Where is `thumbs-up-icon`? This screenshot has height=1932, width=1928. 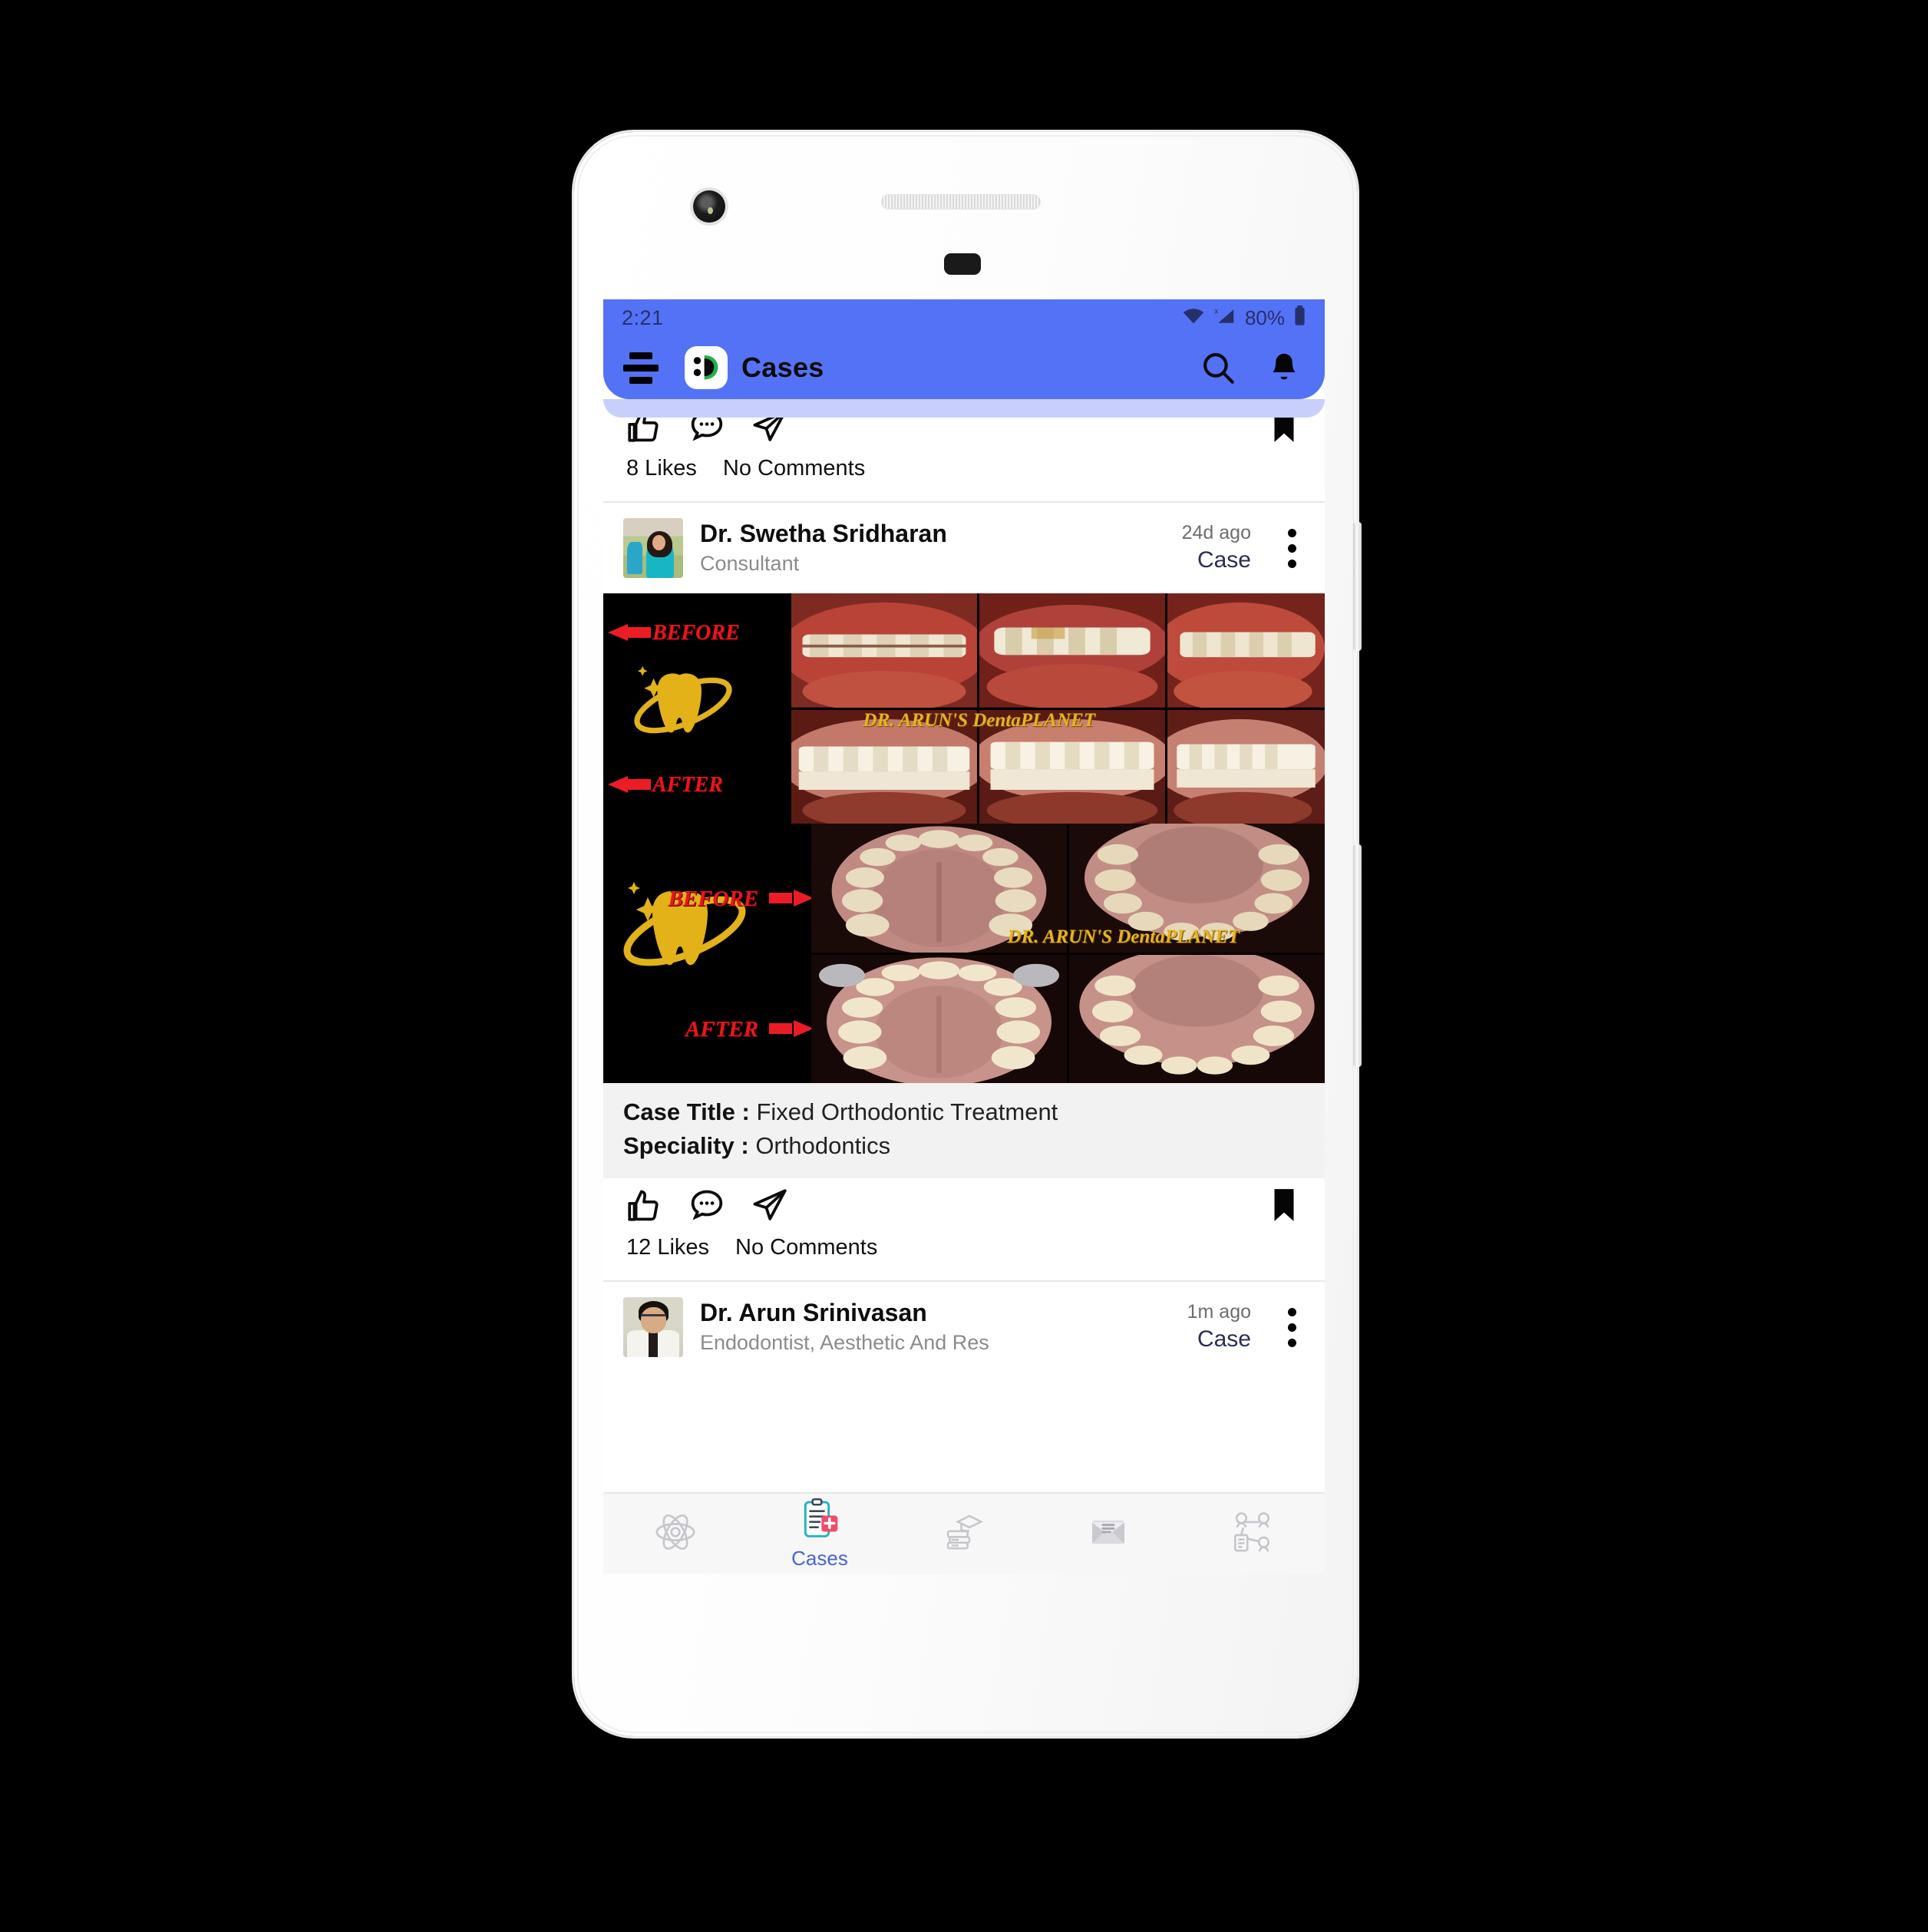 thumbs-up-icon is located at coordinates (644, 1205).